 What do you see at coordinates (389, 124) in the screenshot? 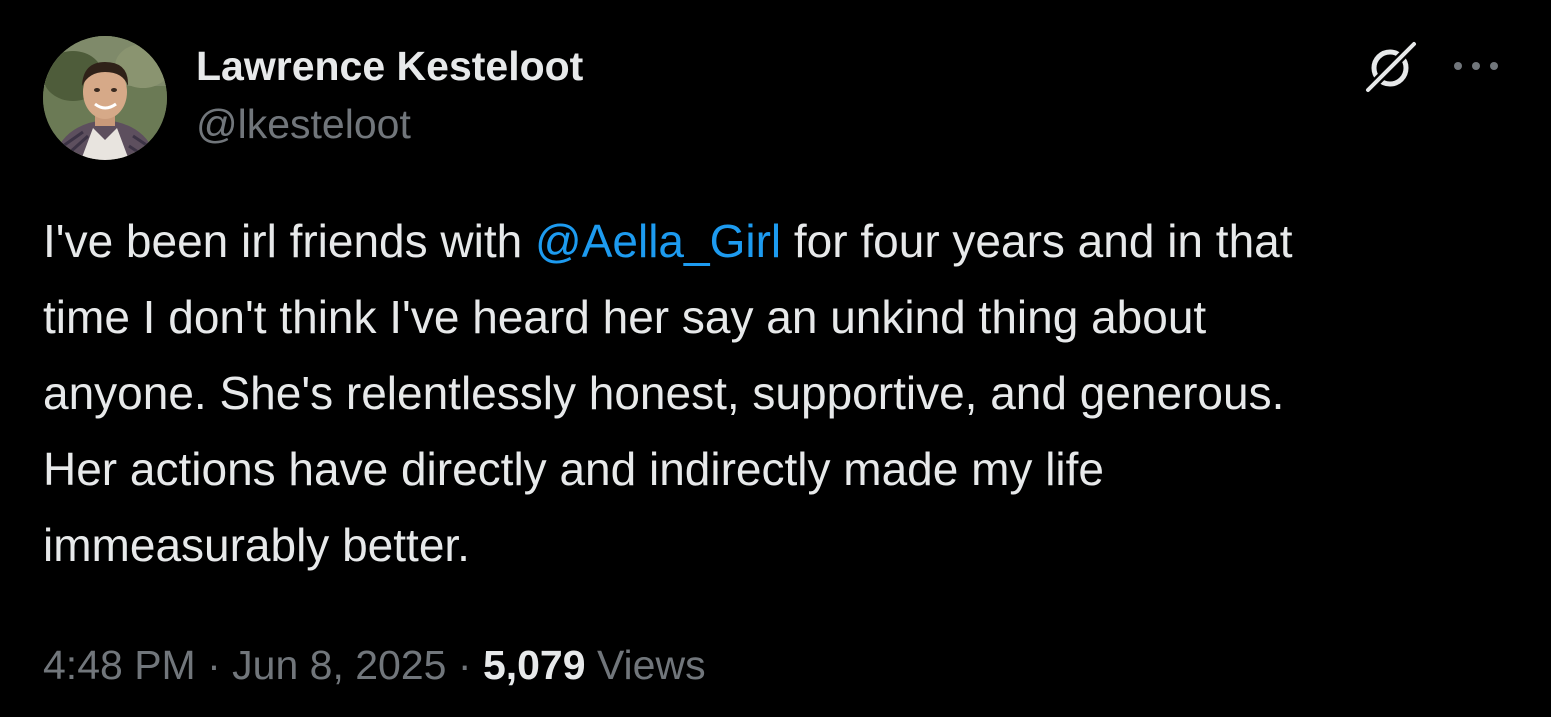
I see `author-handle: @lkesteloot` at bounding box center [389, 124].